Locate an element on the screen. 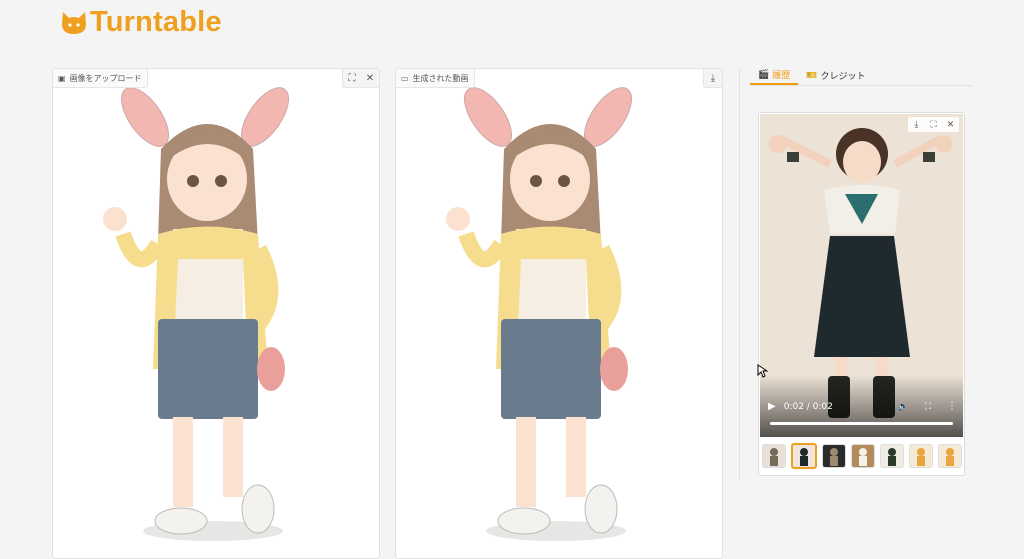  column-divider is located at coordinates (739, 274).